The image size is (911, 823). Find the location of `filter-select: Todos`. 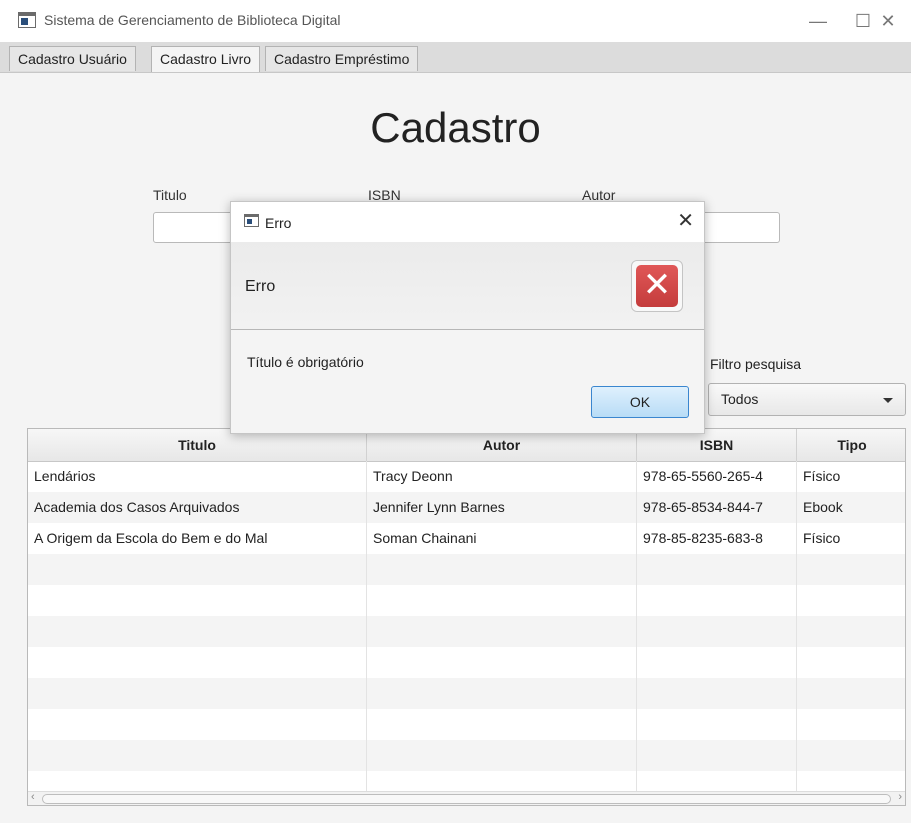

filter-select: Todos is located at coordinates (807, 399).